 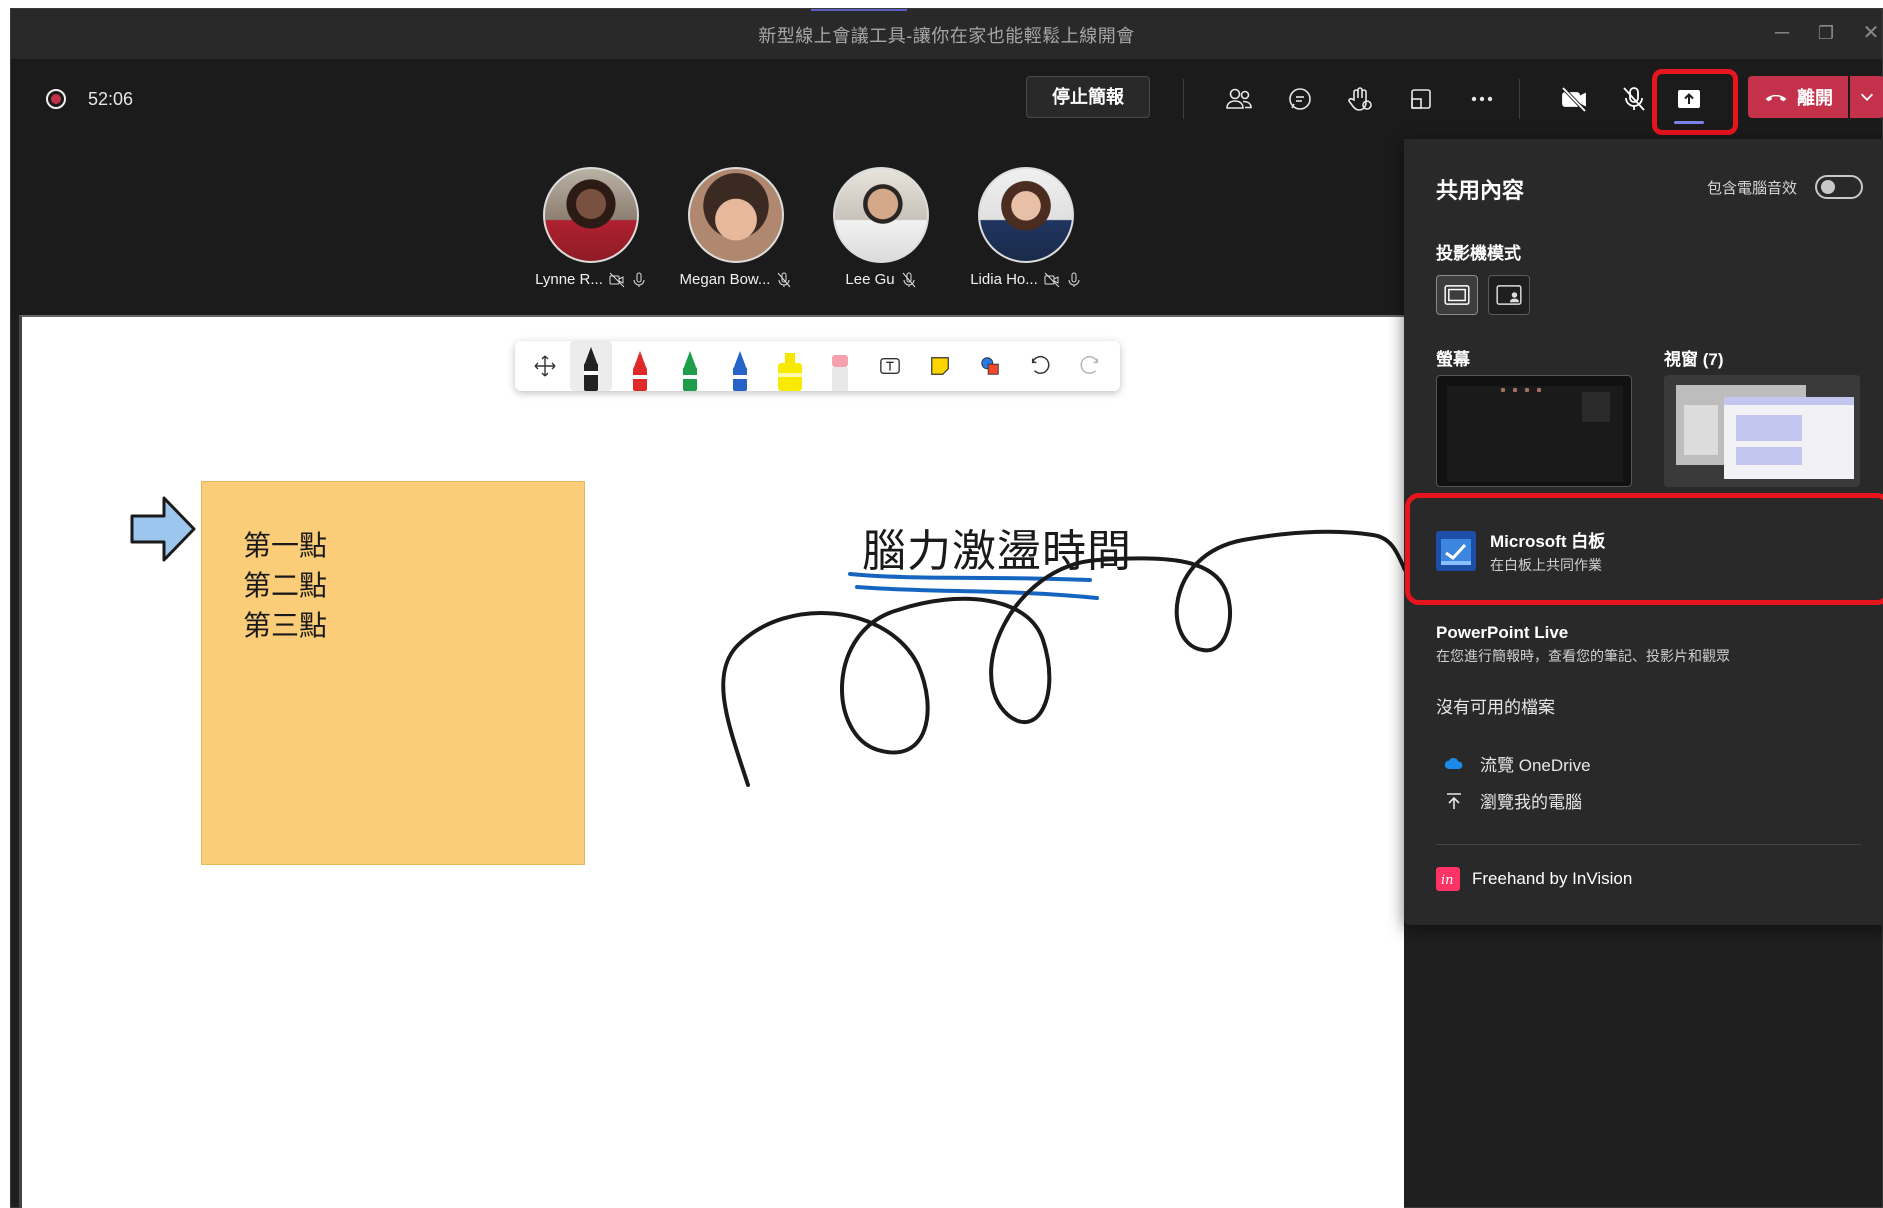 What do you see at coordinates (1644, 549) in the screenshot?
I see `highlight-box-whiteboard` at bounding box center [1644, 549].